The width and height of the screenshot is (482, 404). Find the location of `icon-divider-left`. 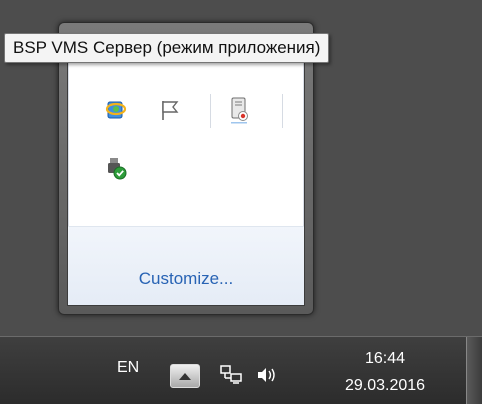

icon-divider-left is located at coordinates (210, 111).